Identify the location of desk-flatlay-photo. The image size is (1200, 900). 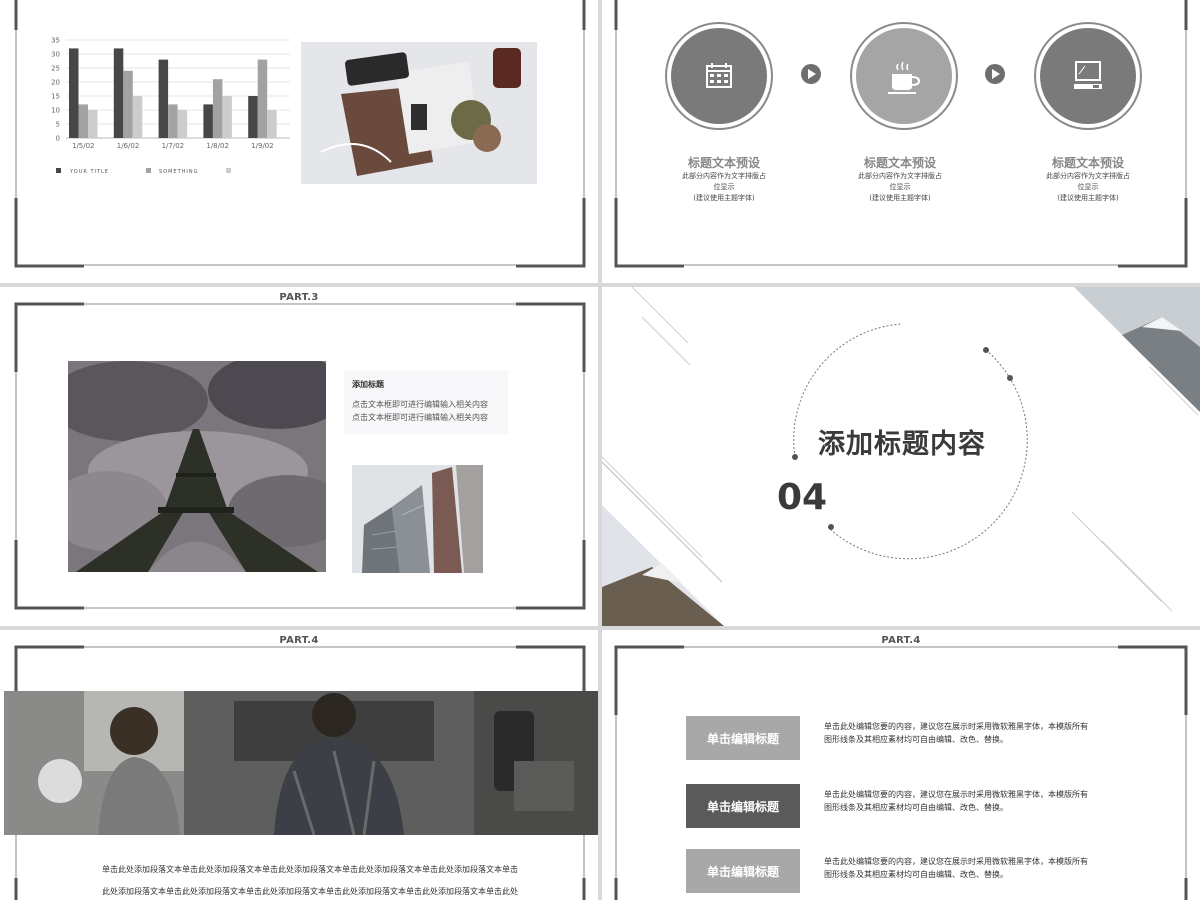
(419, 113).